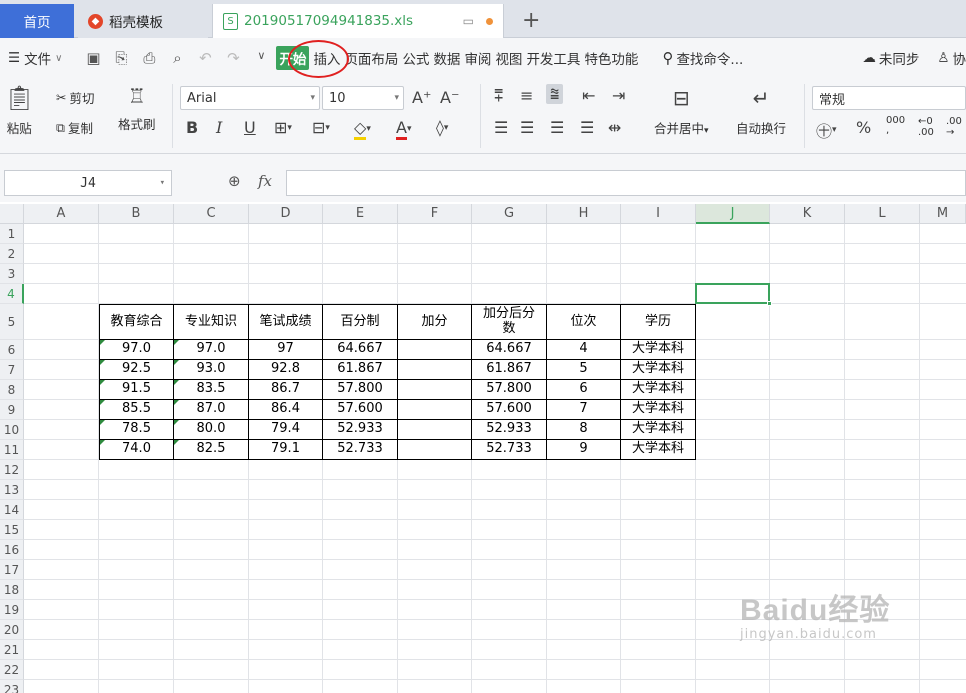 The width and height of the screenshot is (966, 693). I want to click on row-header-10: 10, so click(12, 430).